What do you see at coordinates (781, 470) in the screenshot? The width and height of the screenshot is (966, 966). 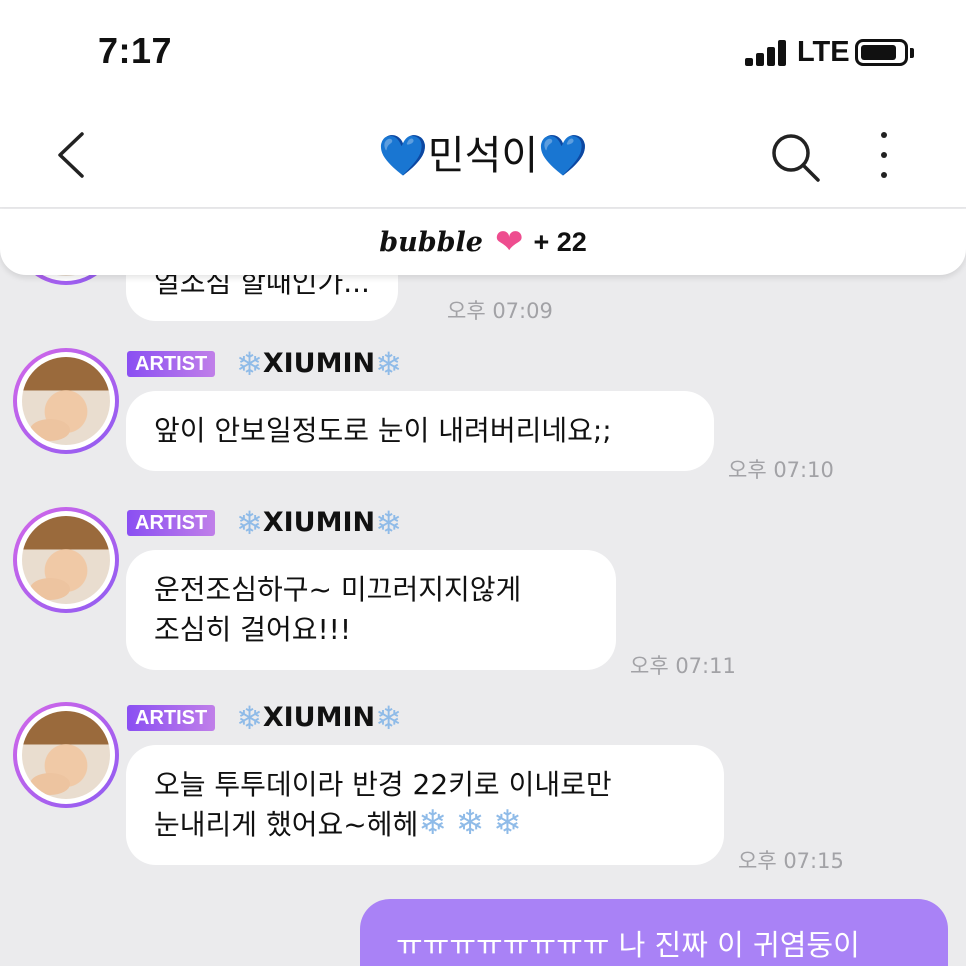 I see `message-time: 오후 07:10` at bounding box center [781, 470].